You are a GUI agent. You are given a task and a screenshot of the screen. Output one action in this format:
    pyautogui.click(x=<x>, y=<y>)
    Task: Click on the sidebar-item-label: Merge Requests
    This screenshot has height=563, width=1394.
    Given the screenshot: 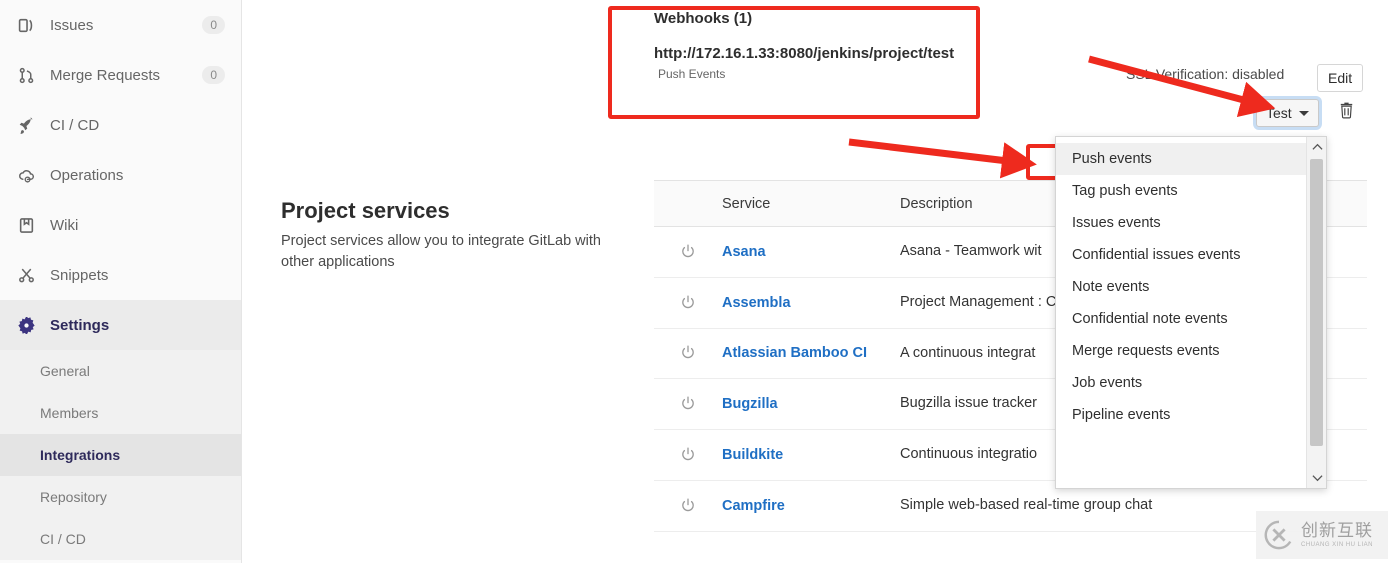 What is the action you would take?
    pyautogui.click(x=105, y=75)
    